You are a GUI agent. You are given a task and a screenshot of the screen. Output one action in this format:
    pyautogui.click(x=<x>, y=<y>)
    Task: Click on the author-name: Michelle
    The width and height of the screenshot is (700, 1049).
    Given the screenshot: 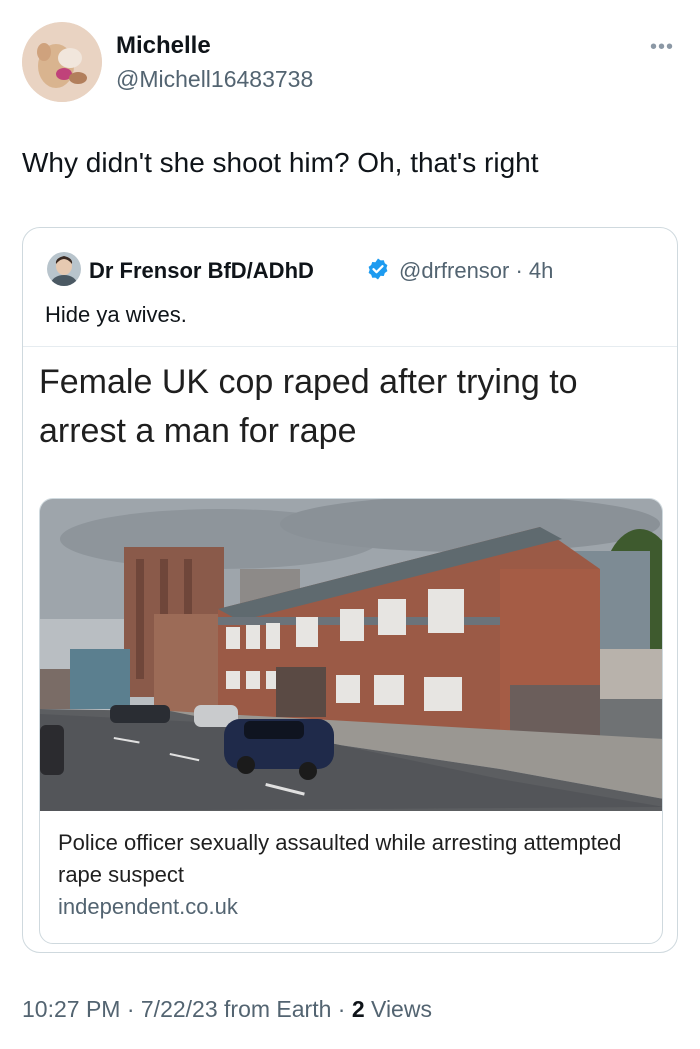 What is the action you would take?
    pyautogui.click(x=163, y=46)
    